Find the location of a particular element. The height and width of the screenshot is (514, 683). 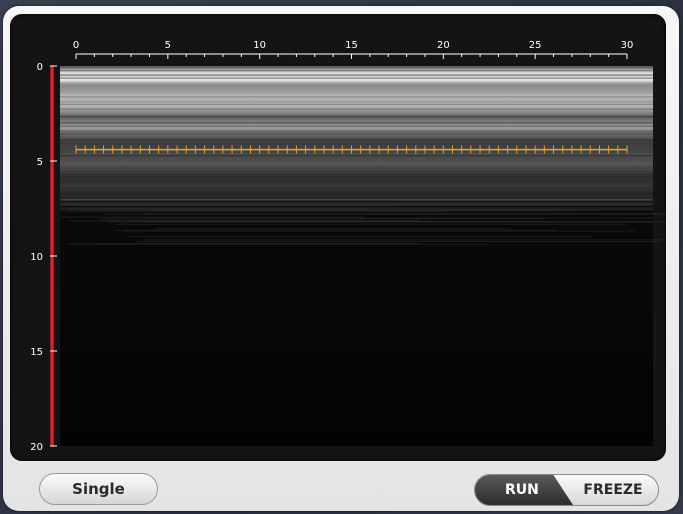

depth-tick-label: 5 is located at coordinates (40, 162).